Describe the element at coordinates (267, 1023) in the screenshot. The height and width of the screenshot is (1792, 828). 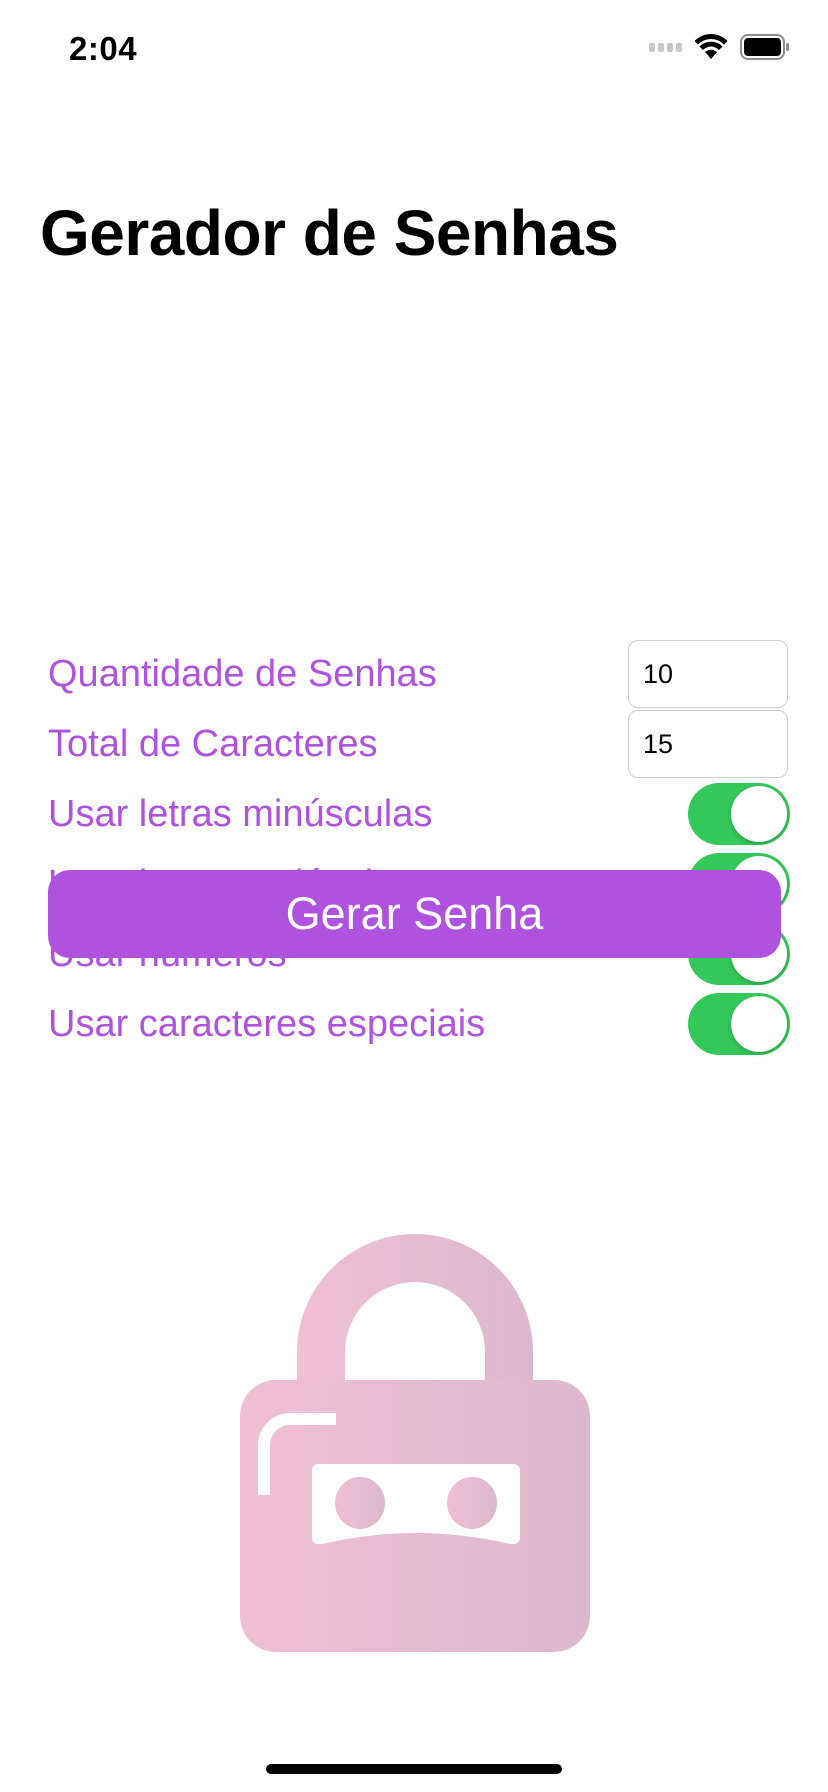
I see `special-chars-label: Usar caracteres especiais` at that location.